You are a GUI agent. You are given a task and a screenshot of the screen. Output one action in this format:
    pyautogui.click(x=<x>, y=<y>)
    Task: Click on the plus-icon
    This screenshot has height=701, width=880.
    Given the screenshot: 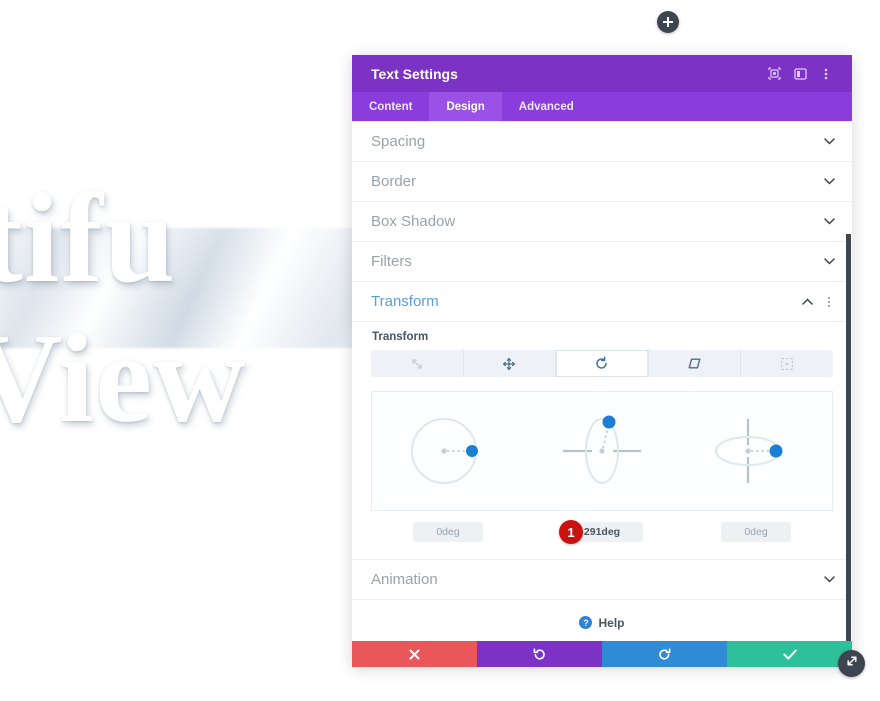 What is the action you would take?
    pyautogui.click(x=668, y=22)
    